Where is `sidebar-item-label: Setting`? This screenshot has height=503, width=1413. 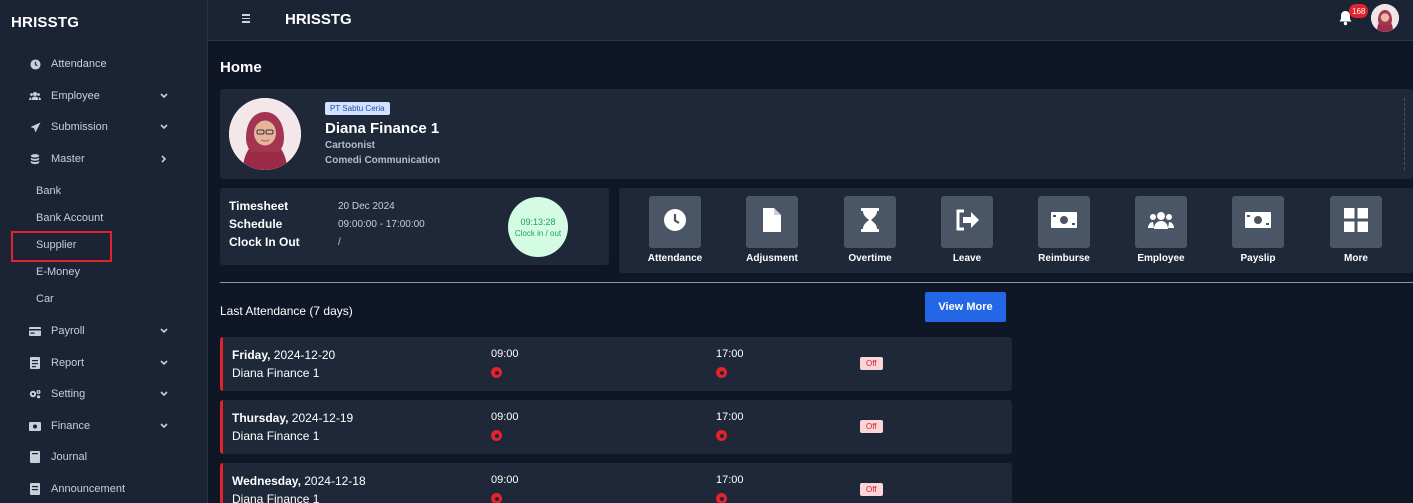 sidebar-item-label: Setting is located at coordinates (68, 394).